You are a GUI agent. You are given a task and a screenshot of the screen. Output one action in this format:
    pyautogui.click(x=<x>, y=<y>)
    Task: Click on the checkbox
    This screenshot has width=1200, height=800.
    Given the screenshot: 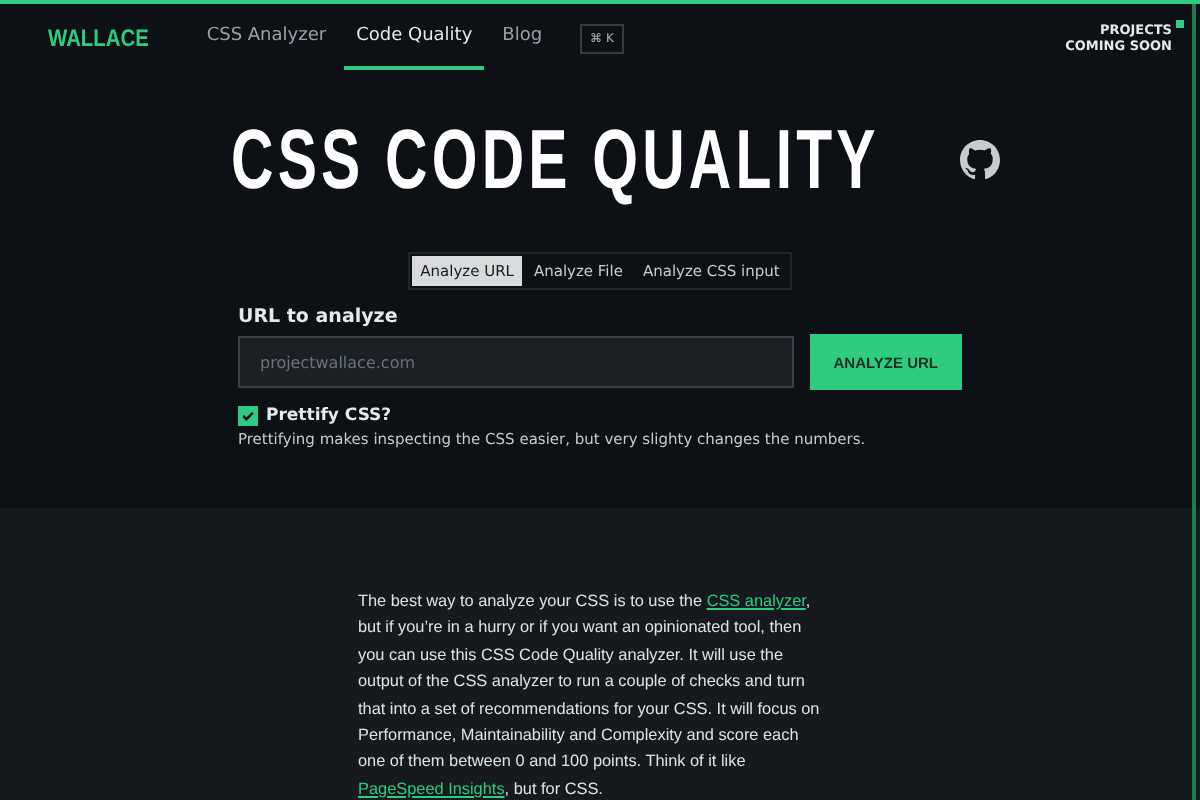 What is the action you would take?
    pyautogui.click(x=248, y=416)
    